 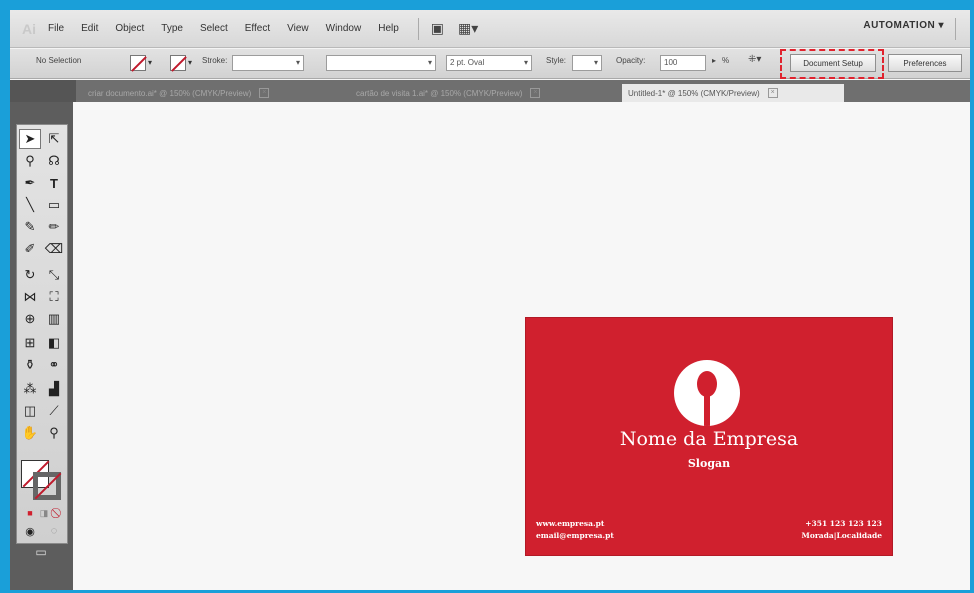 I want to click on eyedropper-tool-icon: ⚱, so click(x=30, y=365).